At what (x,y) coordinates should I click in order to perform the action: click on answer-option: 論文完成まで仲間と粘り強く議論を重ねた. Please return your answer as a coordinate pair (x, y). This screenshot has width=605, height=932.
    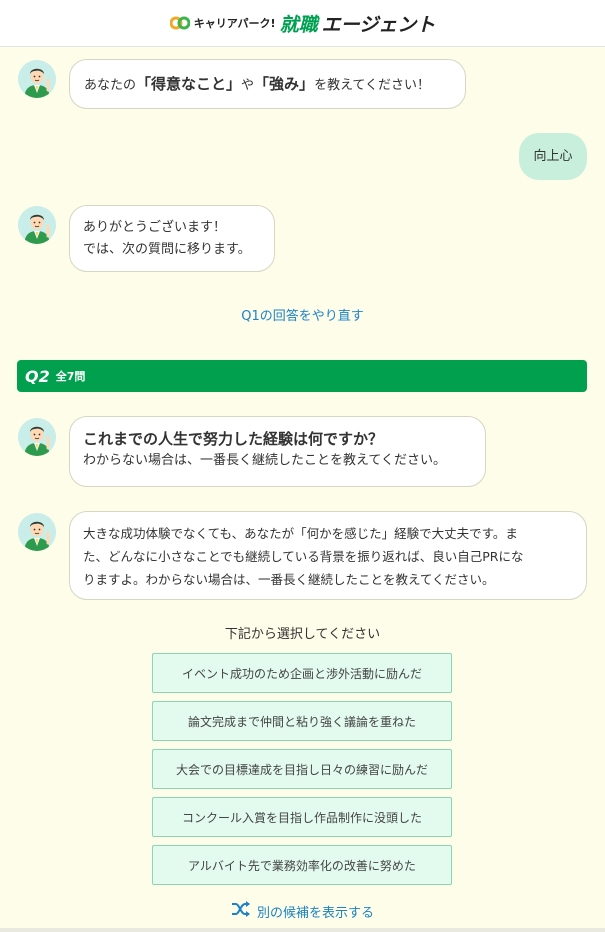
    Looking at the image, I should click on (302, 721).